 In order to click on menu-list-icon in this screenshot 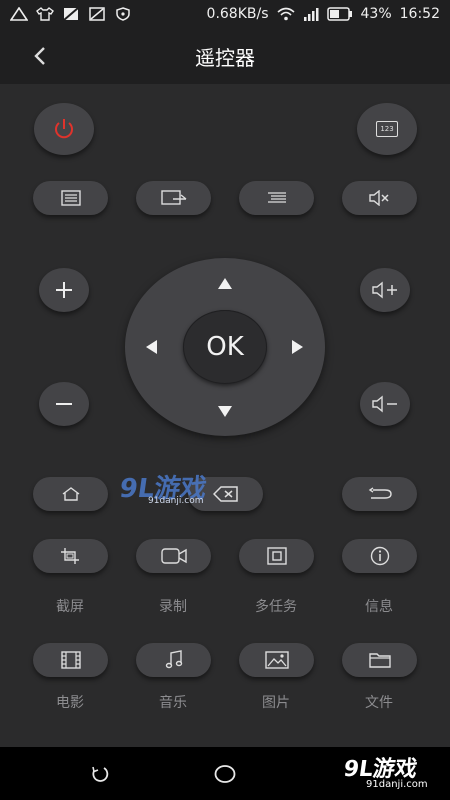, I will do `click(70, 198)`.